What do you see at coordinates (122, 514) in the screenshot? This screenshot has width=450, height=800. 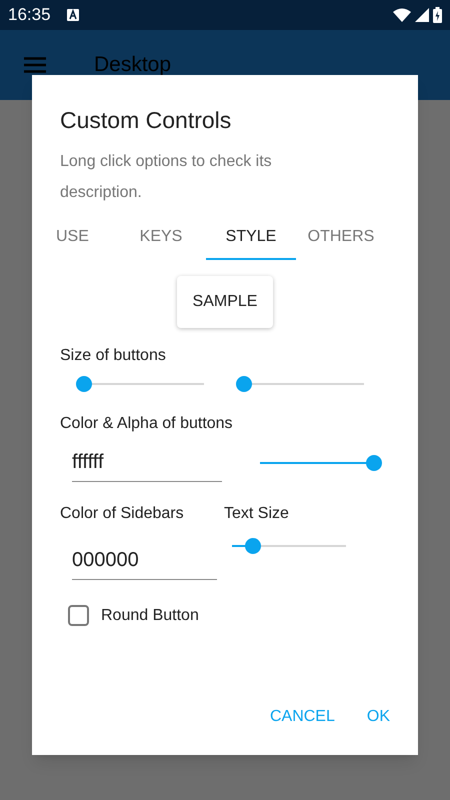 I see `field-label: Color of Sidebars` at bounding box center [122, 514].